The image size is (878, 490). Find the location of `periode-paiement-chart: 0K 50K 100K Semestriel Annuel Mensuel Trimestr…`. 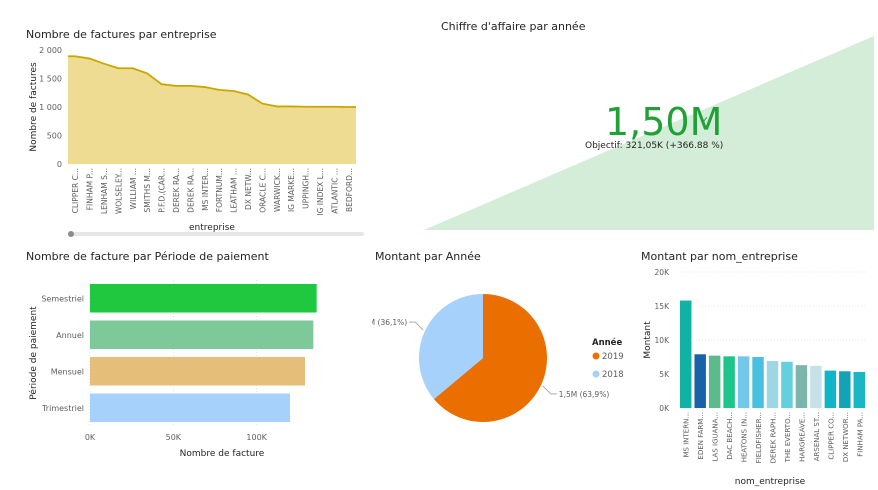

periode-paiement-chart: 0K 50K 100K Semestriel Annuel Mensuel Trimestr… is located at coordinates (172, 369).